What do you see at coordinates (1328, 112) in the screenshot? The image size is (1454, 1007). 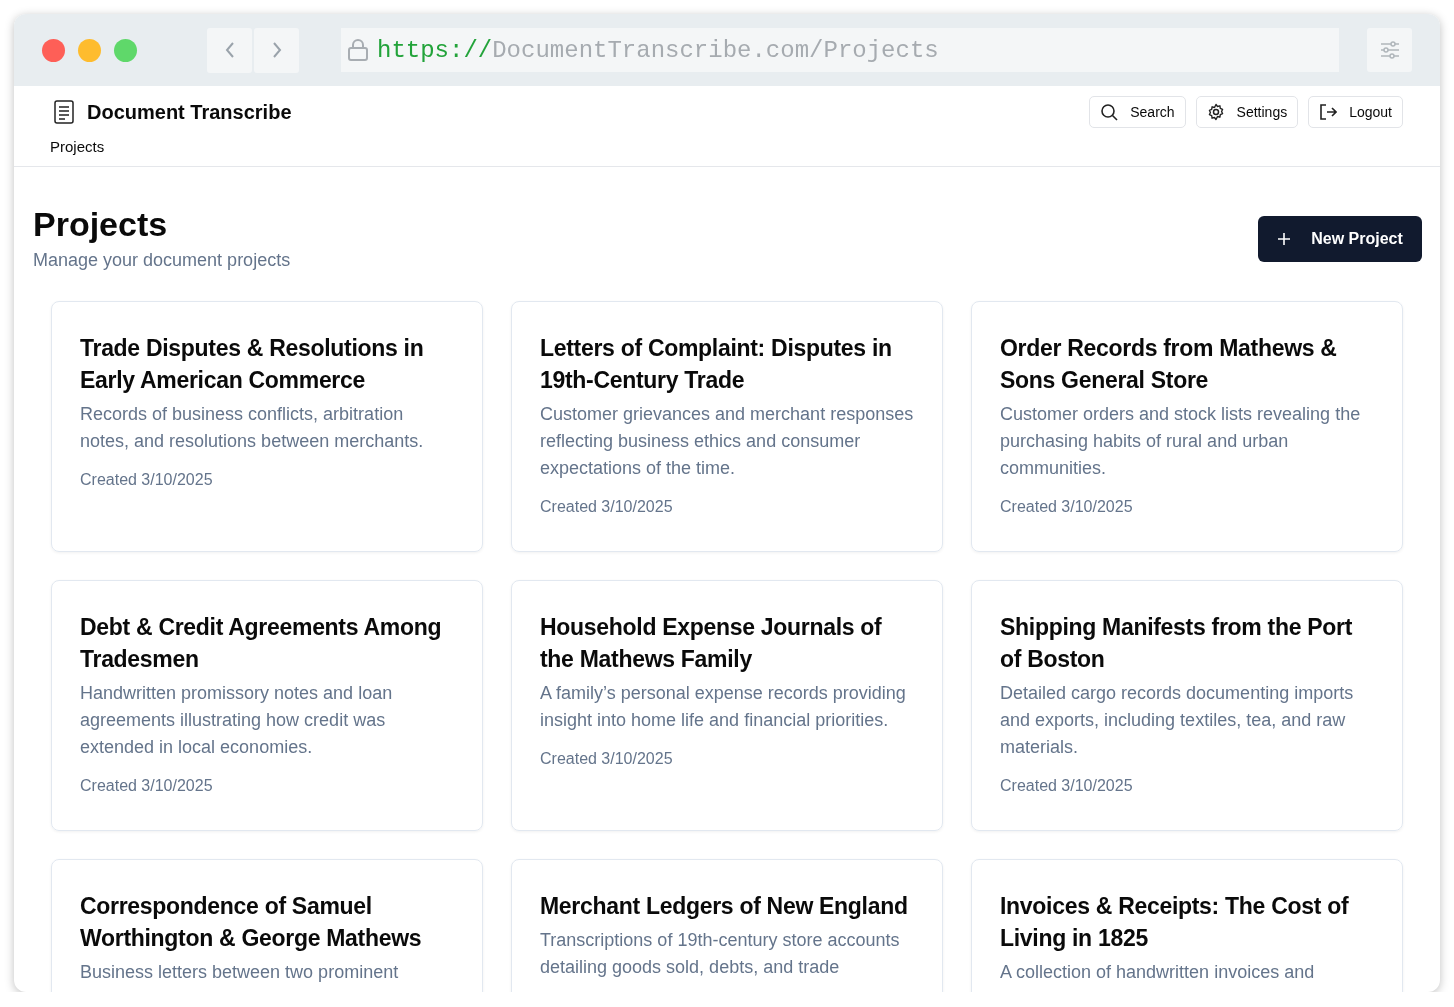 I see `logout-icon` at bounding box center [1328, 112].